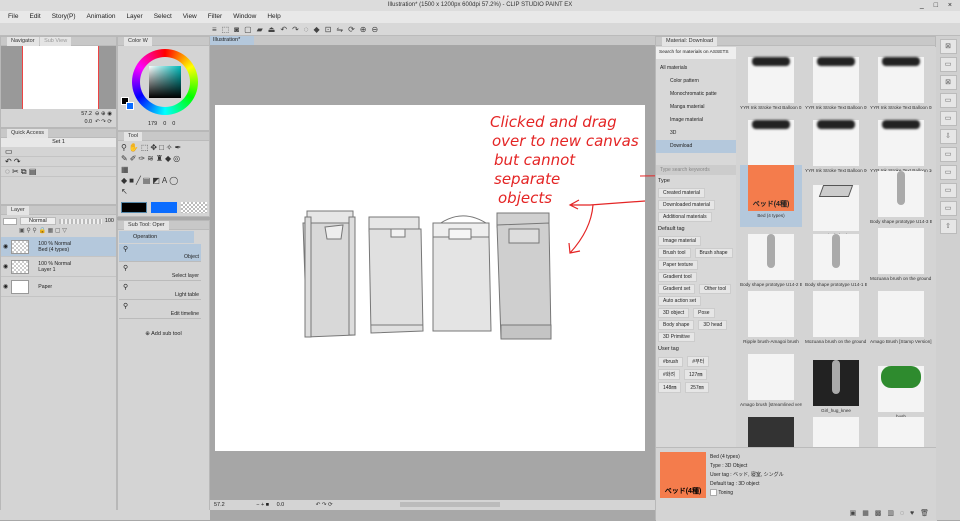 The width and height of the screenshot is (960, 521). Describe the element at coordinates (283, 29) in the screenshot. I see `undo-icon: ↶` at that location.